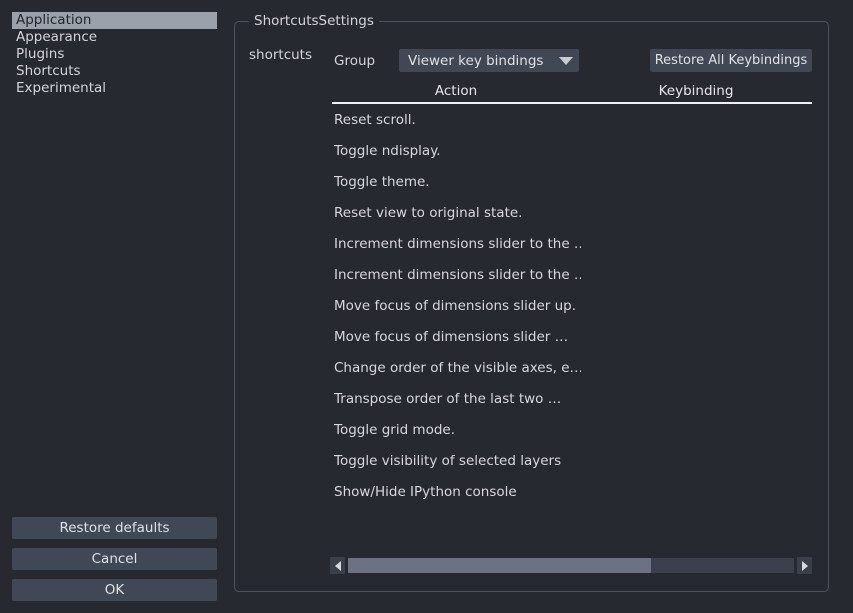 This screenshot has width=853, height=613. Describe the element at coordinates (382, 181) in the screenshot. I see `cell-action: Toggle theme.` at that location.